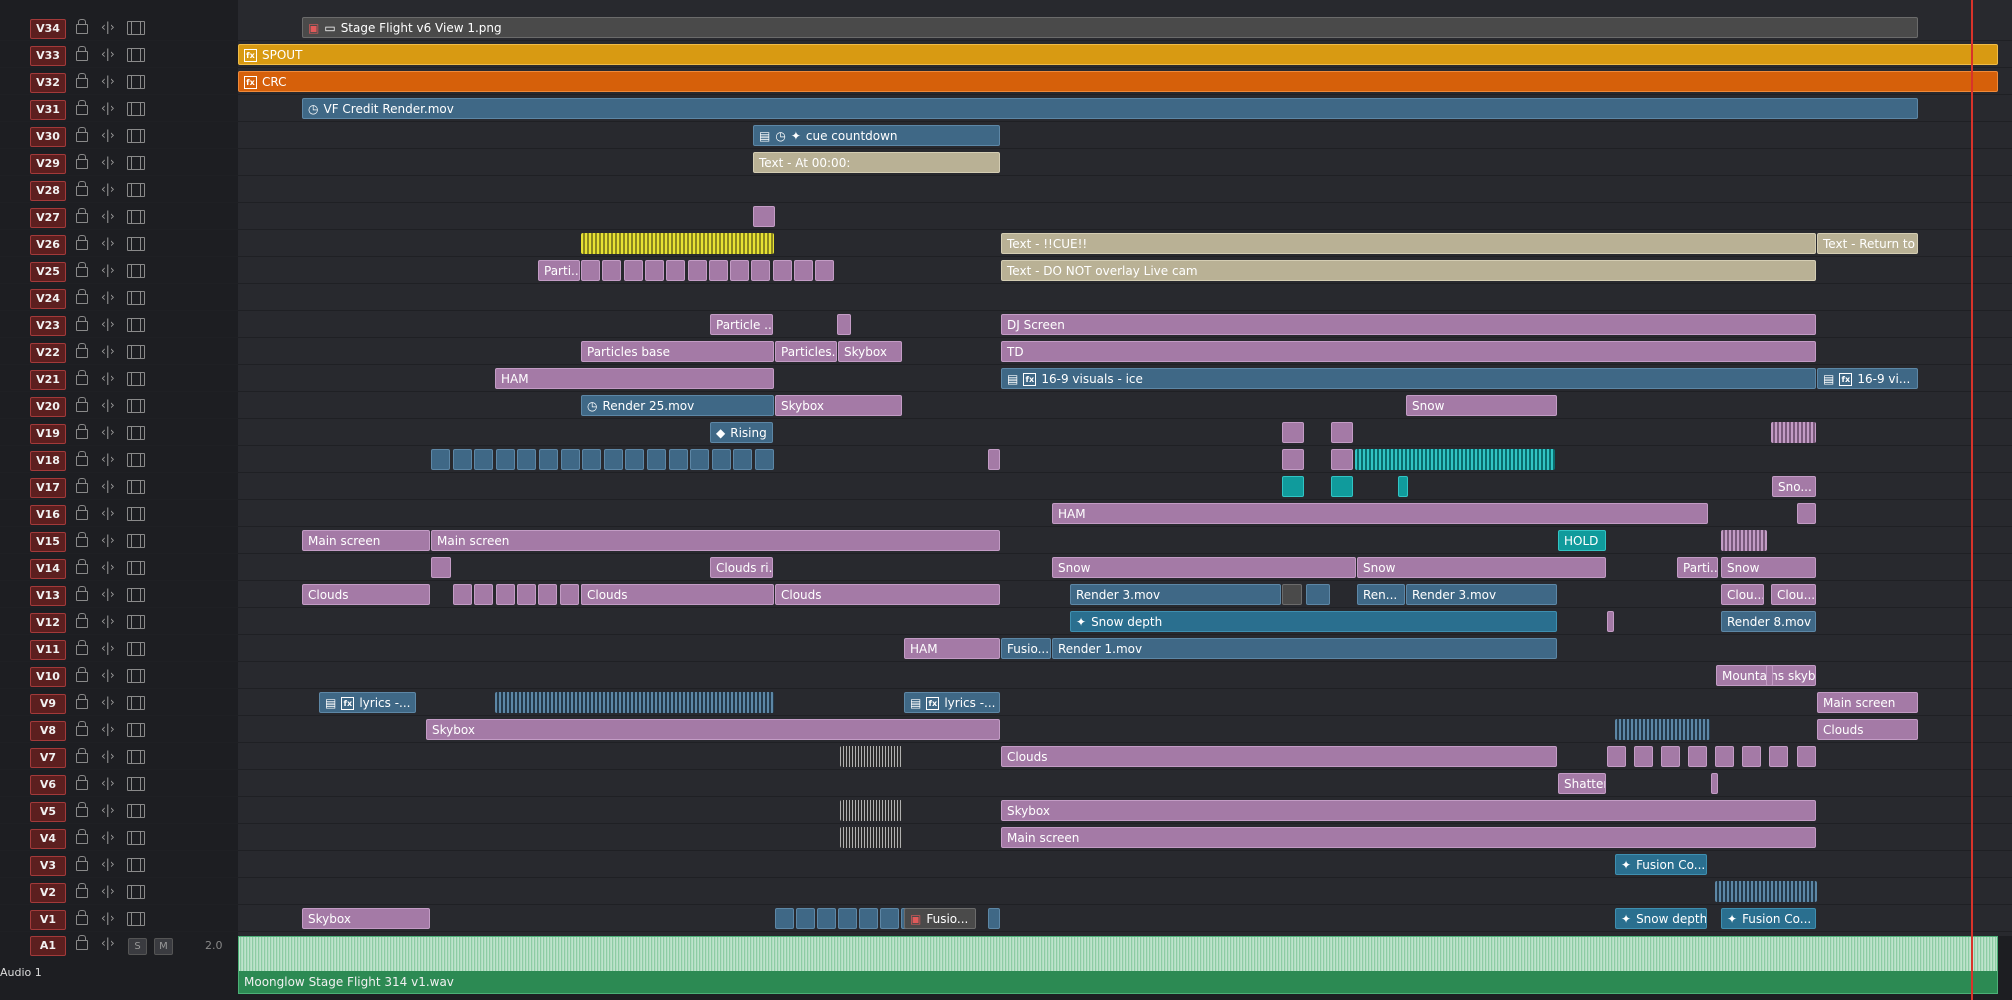 The image size is (2012, 1000). I want to click on track-badge: V34, so click(48, 29).